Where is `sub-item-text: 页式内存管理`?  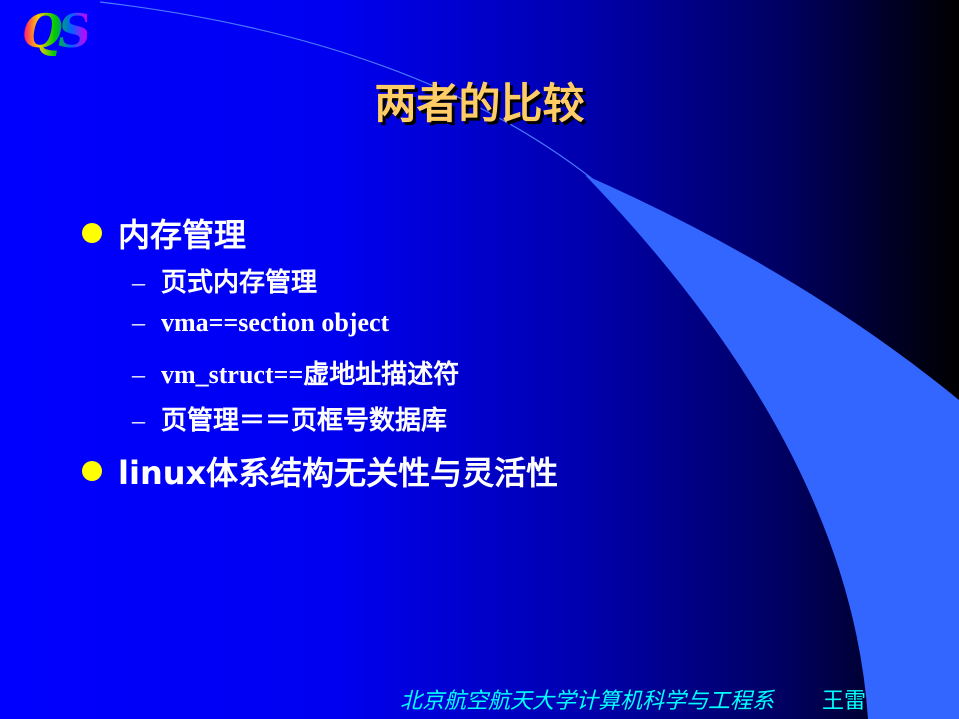
sub-item-text: 页式内存管理 is located at coordinates (239, 282).